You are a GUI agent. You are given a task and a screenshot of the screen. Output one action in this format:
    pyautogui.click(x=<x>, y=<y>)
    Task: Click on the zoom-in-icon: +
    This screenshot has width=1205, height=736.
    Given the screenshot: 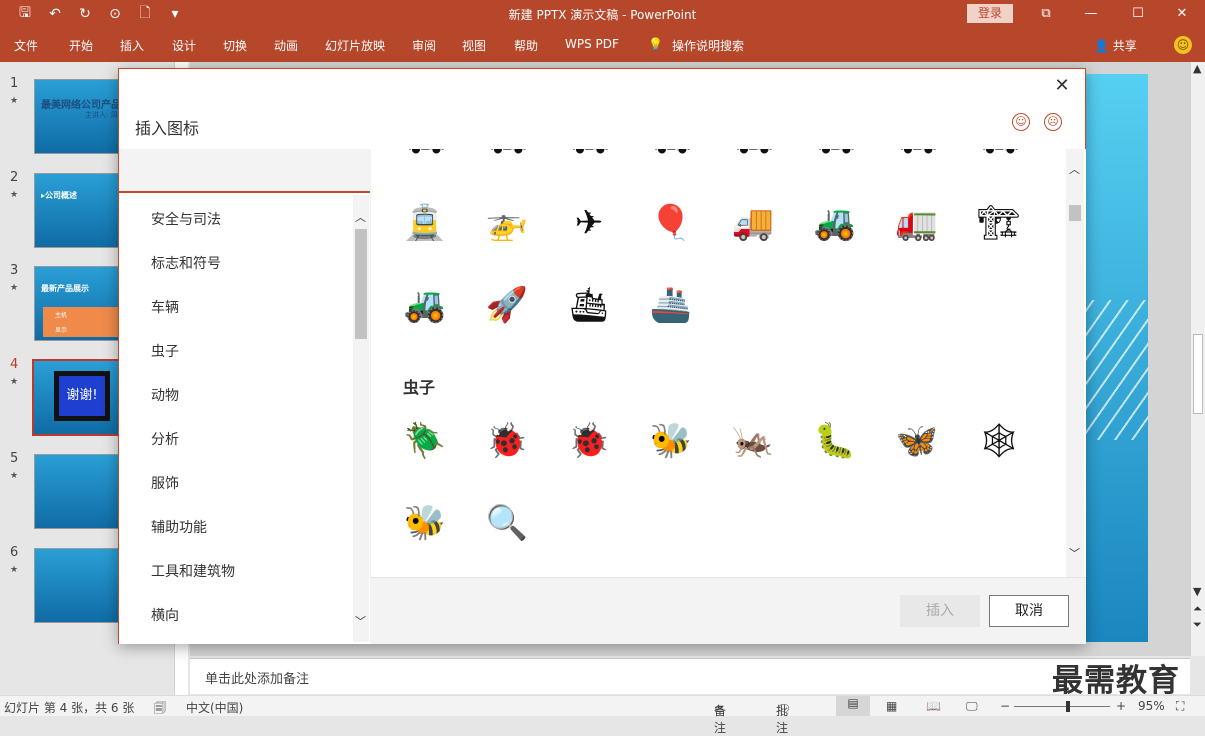 What is the action you would take?
    pyautogui.click(x=1121, y=706)
    